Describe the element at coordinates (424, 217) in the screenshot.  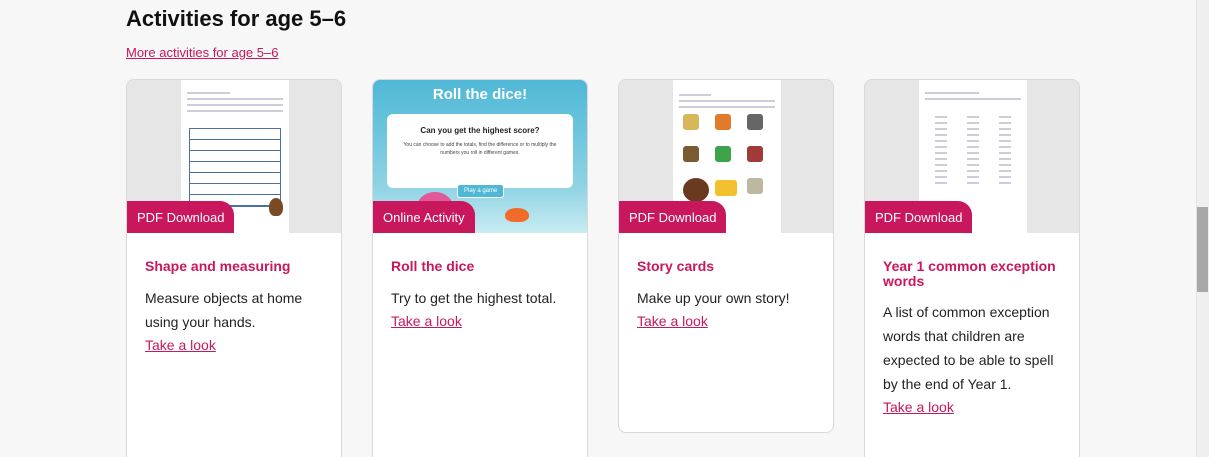
I see `card-badge: Online Activity` at that location.